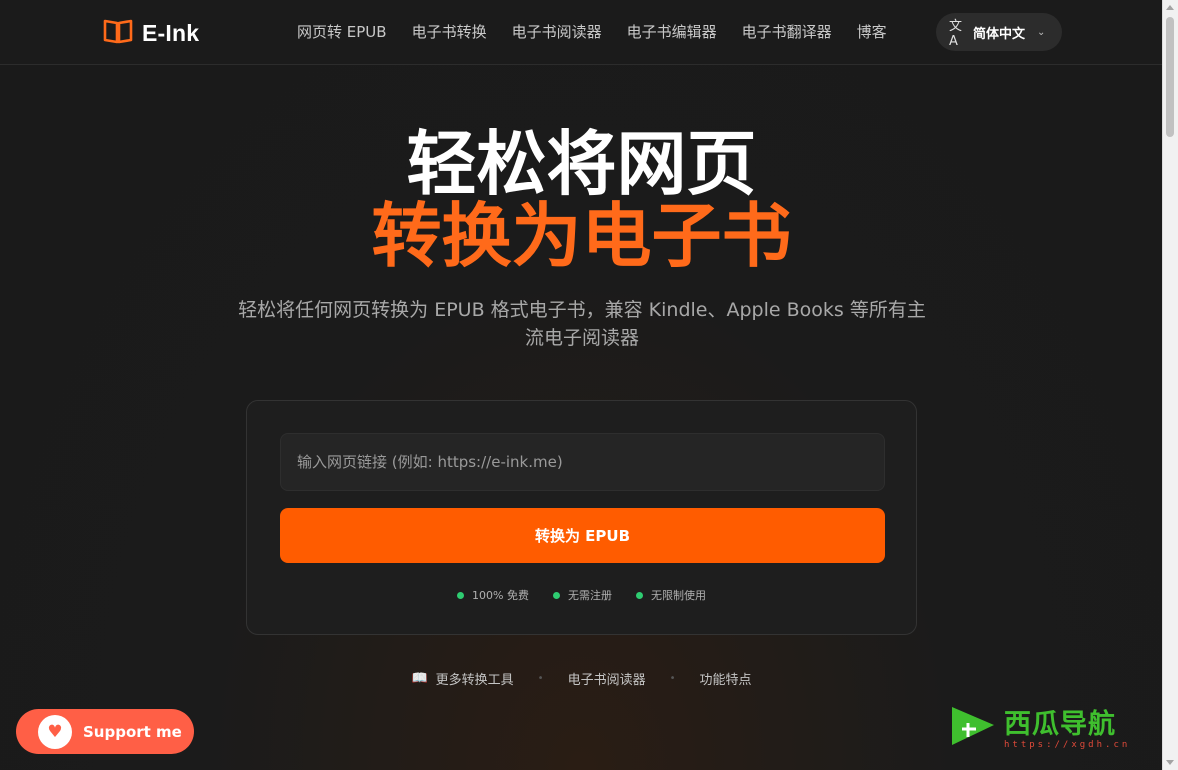 This screenshot has height=770, width=1178. Describe the element at coordinates (475, 678) in the screenshot. I see `link-more-tools: 更多转换工具` at that location.